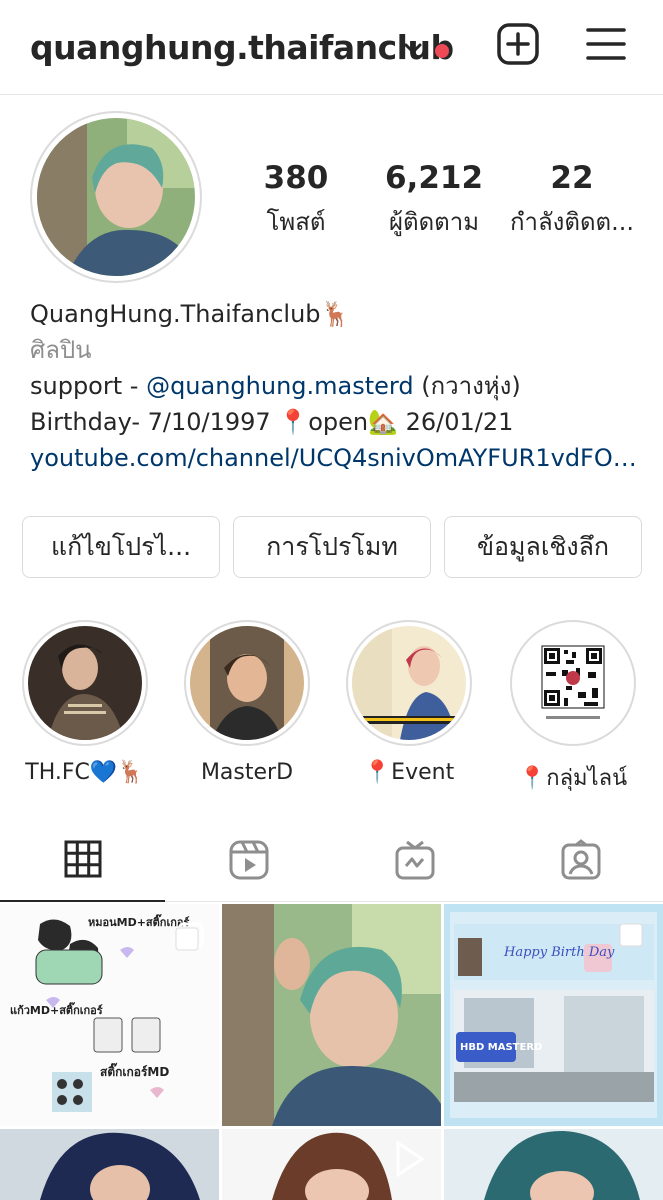 The height and width of the screenshot is (1200, 663). Describe the element at coordinates (434, 222) in the screenshot. I see `followers-label: ผู้ติดตาม` at that location.